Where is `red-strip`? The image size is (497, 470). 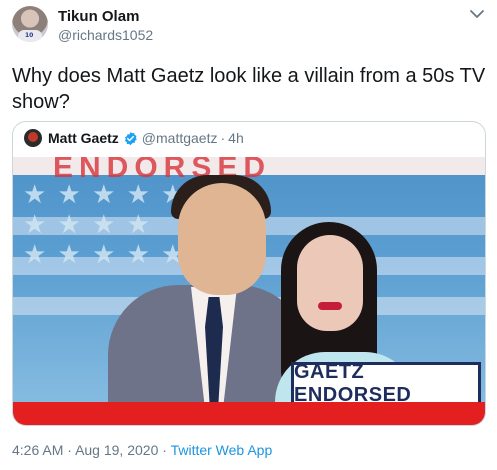 red-strip is located at coordinates (249, 413).